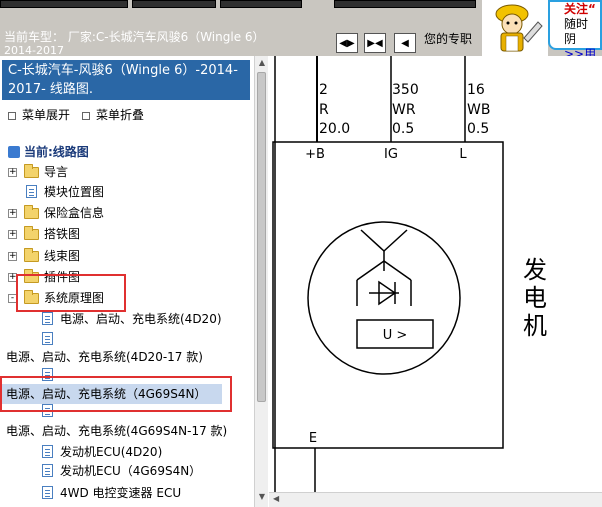  Describe the element at coordinates (324, 110) in the screenshot. I see `wire-color: R` at that location.